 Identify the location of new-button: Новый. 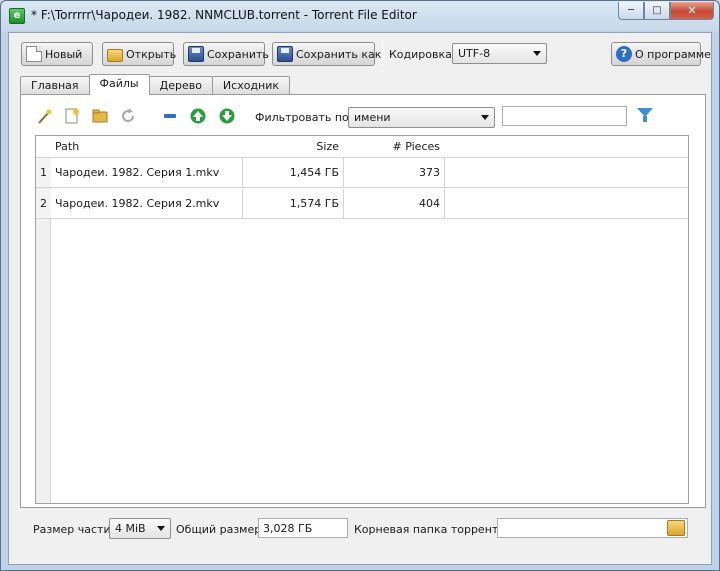
(57, 54).